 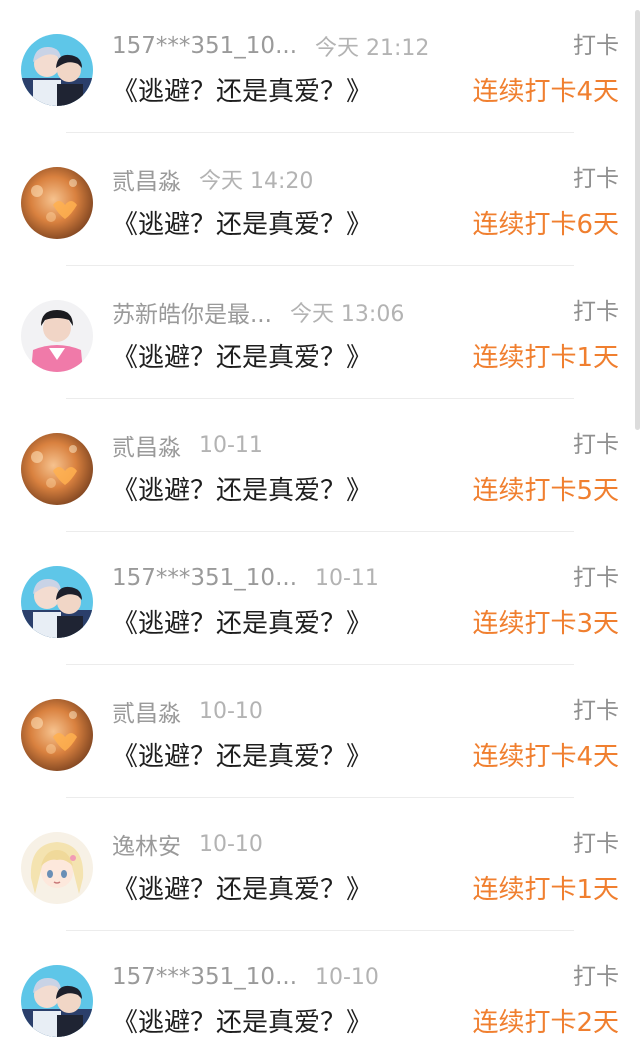 What do you see at coordinates (637, 220) in the screenshot?
I see `scrollbar` at bounding box center [637, 220].